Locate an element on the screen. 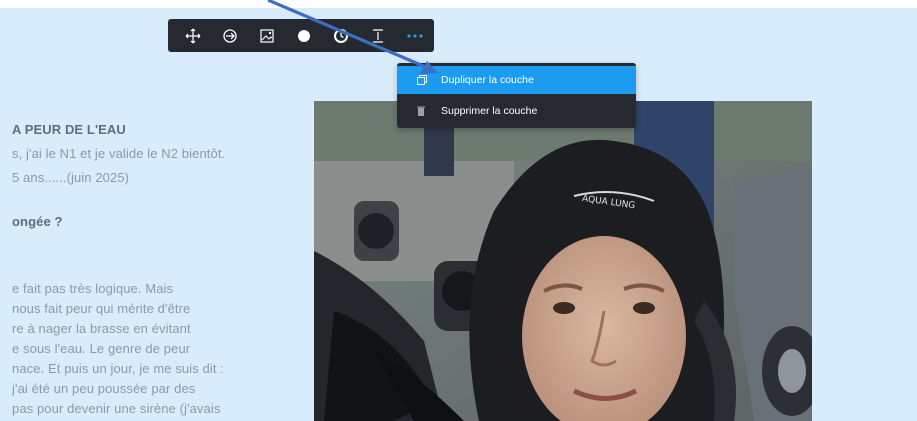 The height and width of the screenshot is (421, 917). article-line: nous fait peur qui mérite d'être is located at coordinates (101, 308).